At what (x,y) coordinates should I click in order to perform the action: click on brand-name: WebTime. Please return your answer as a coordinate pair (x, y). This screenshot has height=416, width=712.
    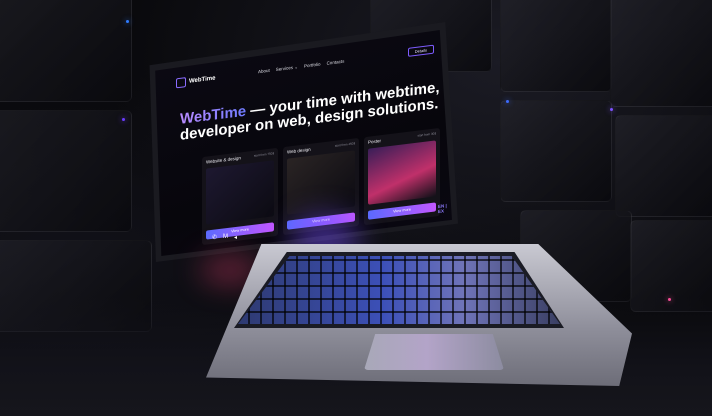
    Looking at the image, I should click on (202, 80).